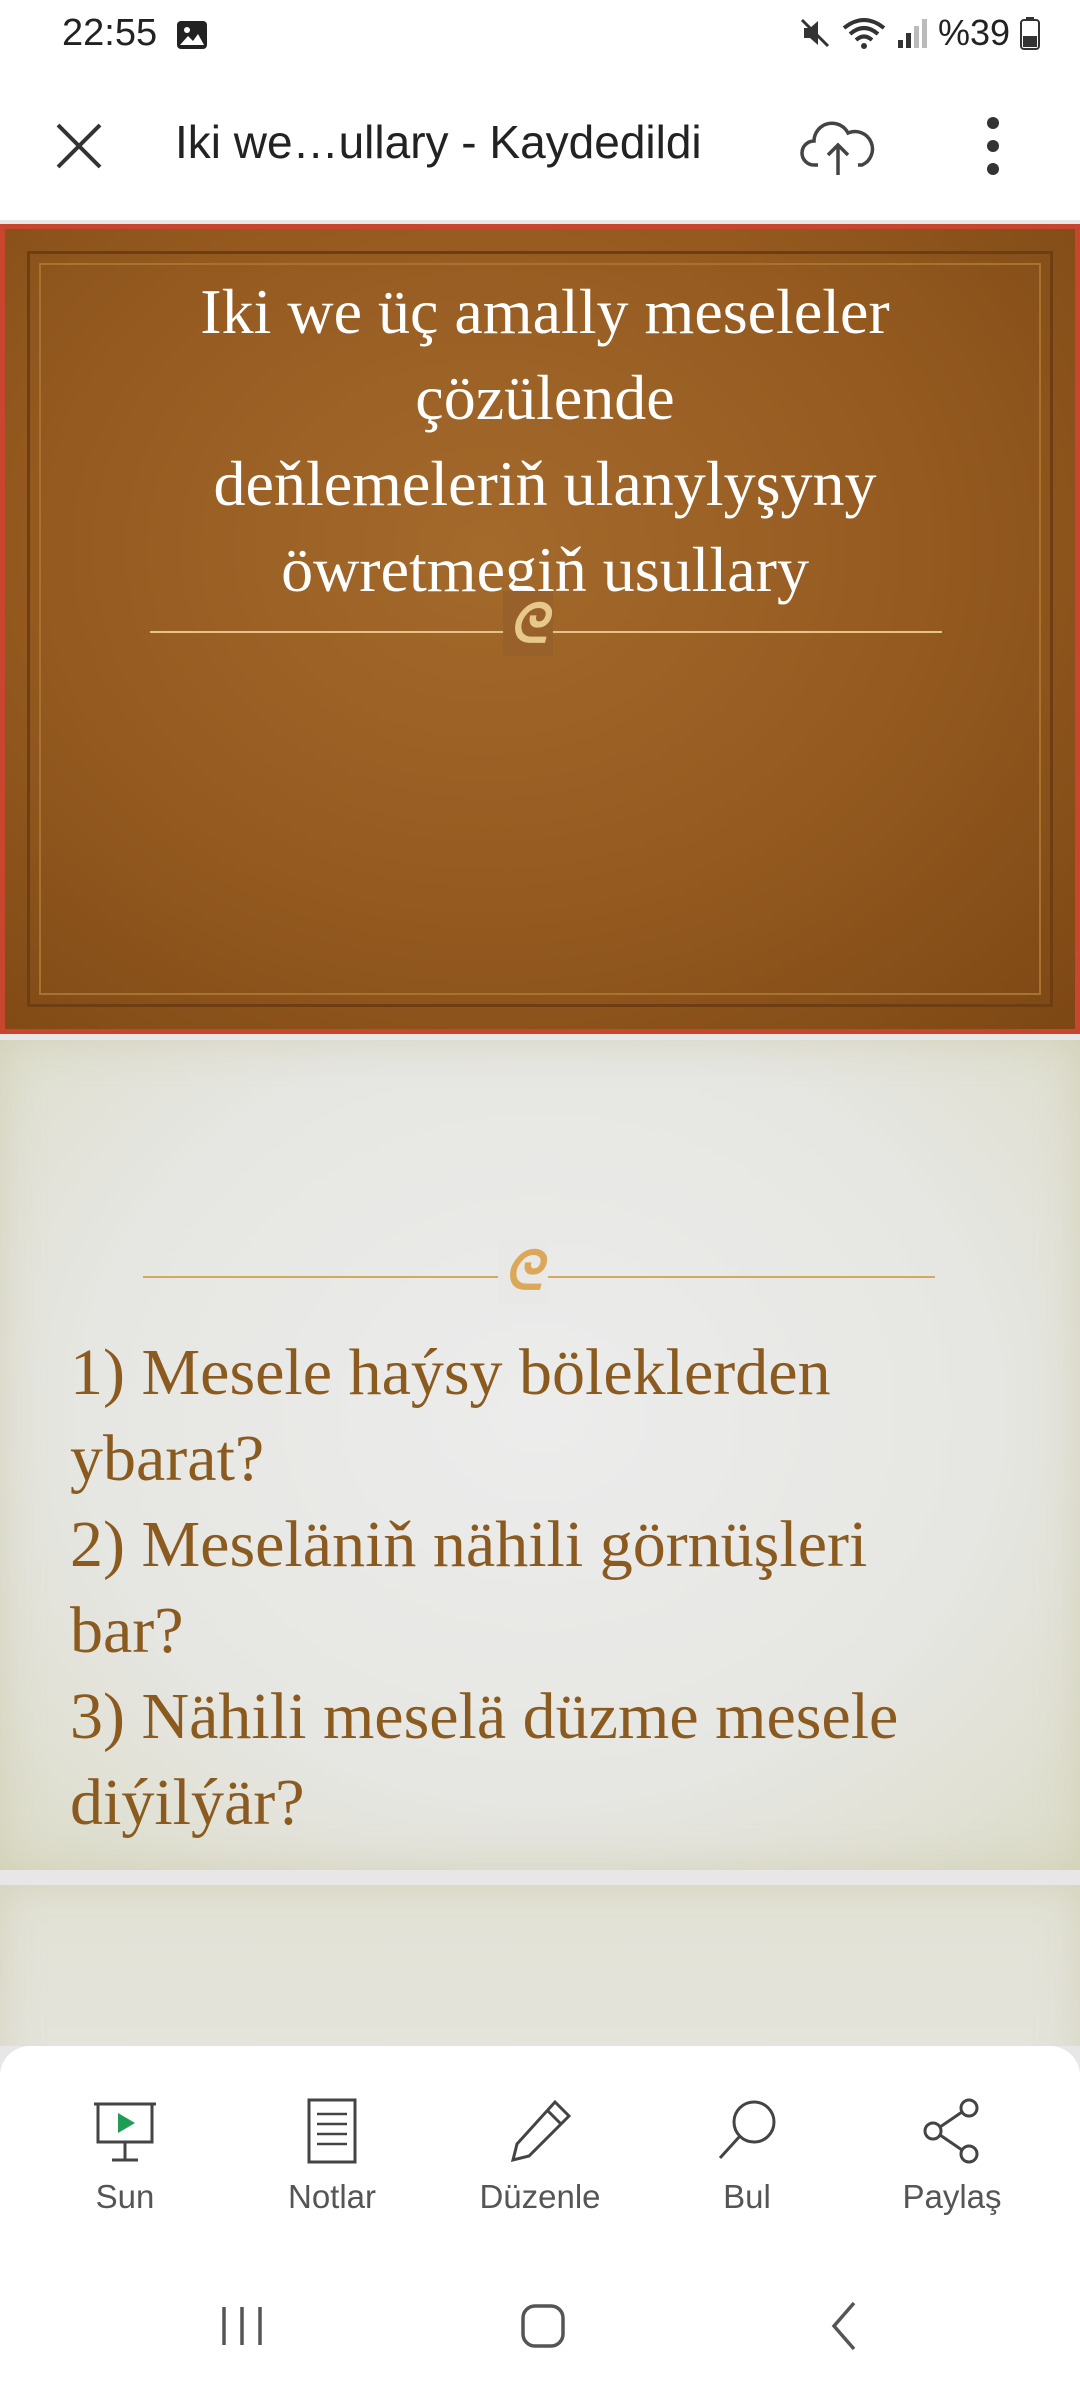 The height and width of the screenshot is (2408, 1080). Describe the element at coordinates (438, 142) in the screenshot. I see `document-title: Iki we…ullary - Kaydedildi` at that location.